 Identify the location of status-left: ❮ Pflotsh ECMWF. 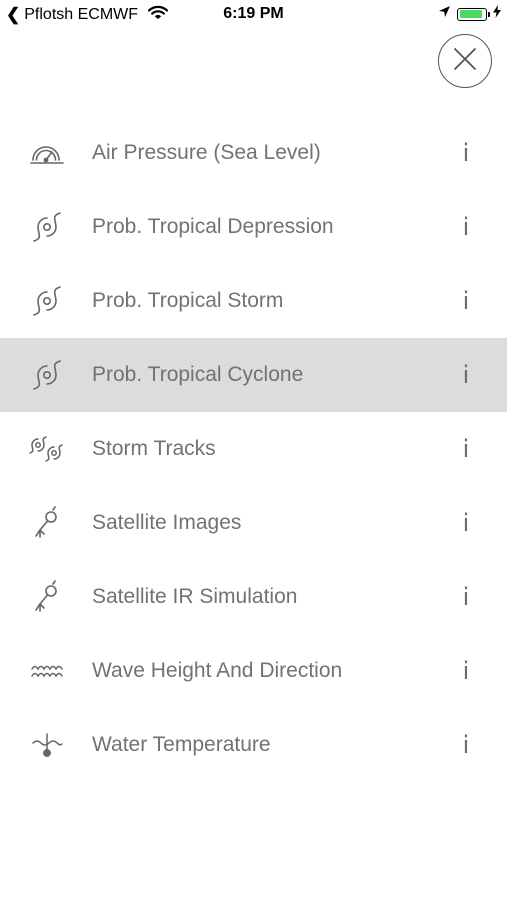
(87, 15).